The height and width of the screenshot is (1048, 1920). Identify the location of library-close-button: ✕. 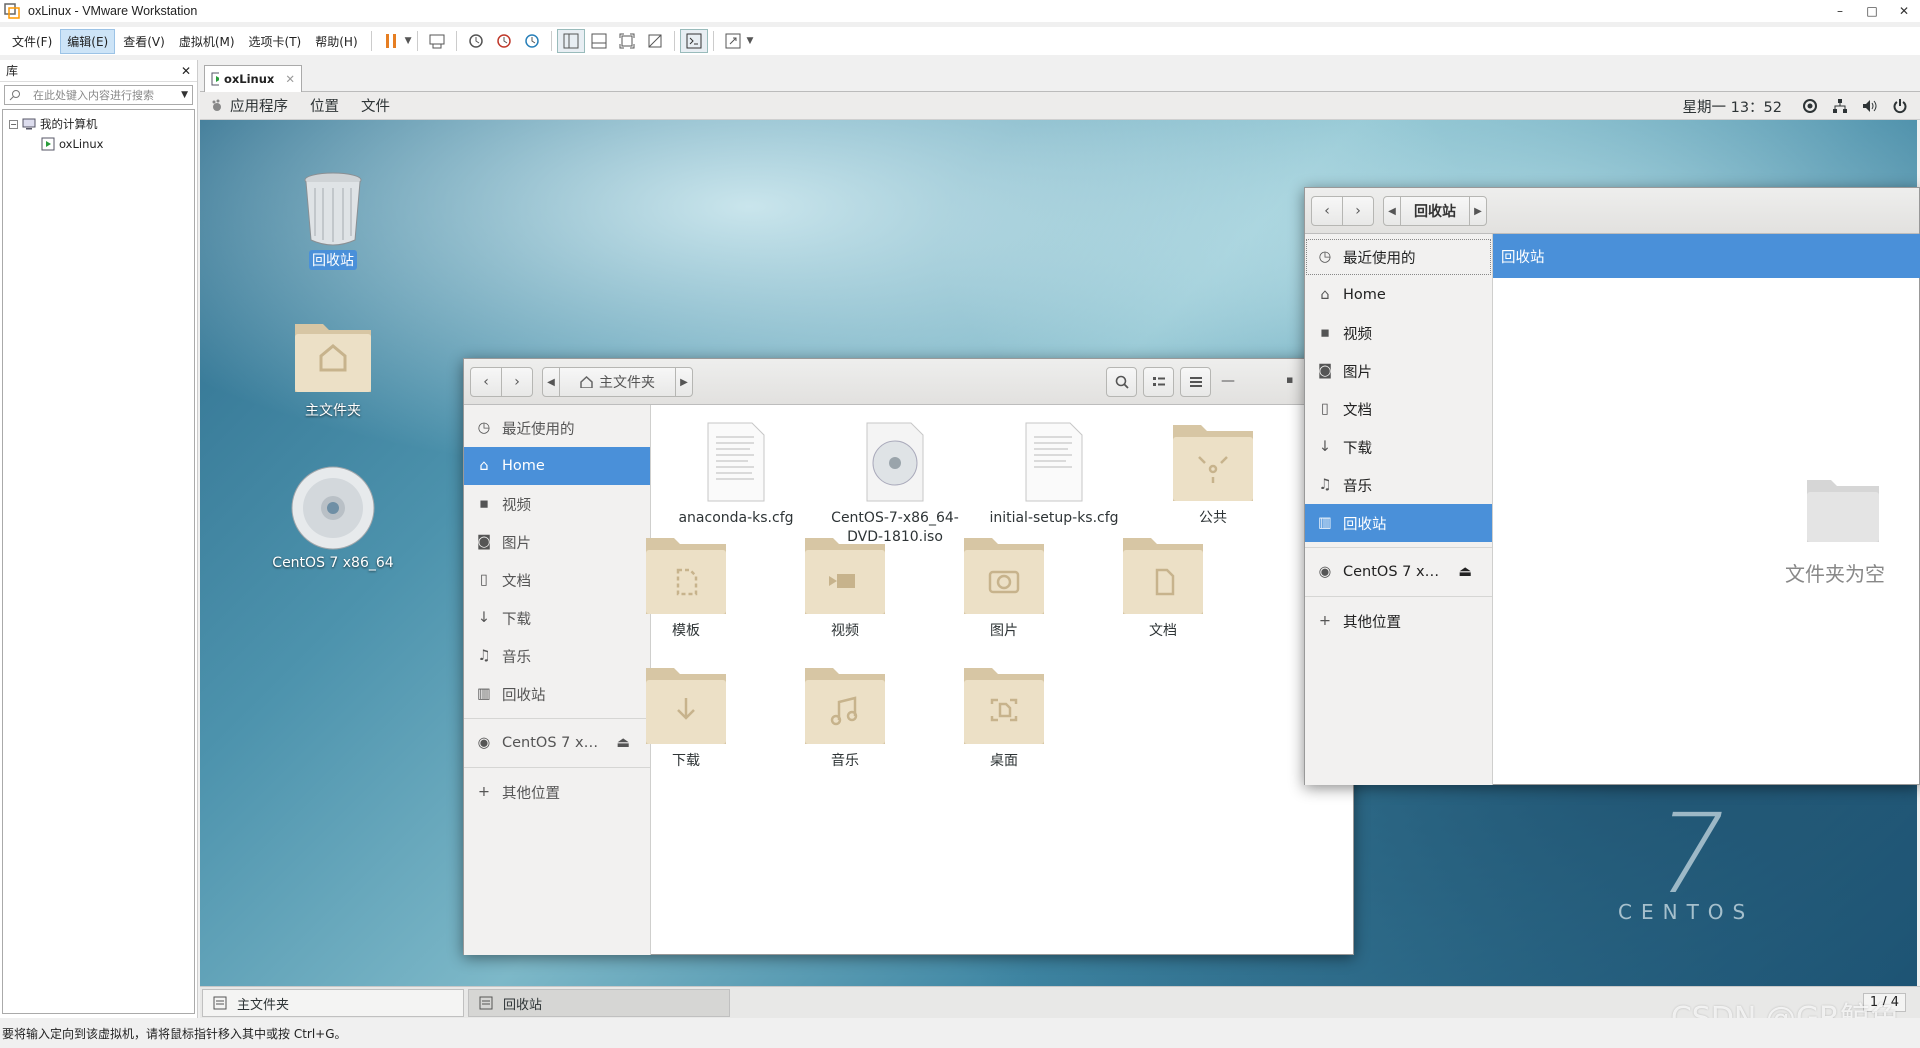
(186, 71).